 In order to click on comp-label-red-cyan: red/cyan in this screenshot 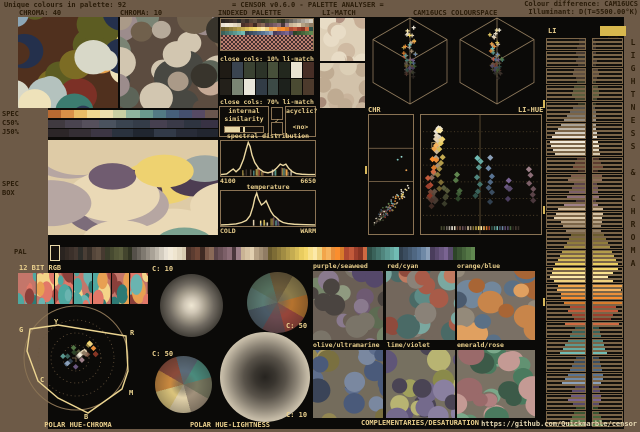, I will do `click(403, 266)`.